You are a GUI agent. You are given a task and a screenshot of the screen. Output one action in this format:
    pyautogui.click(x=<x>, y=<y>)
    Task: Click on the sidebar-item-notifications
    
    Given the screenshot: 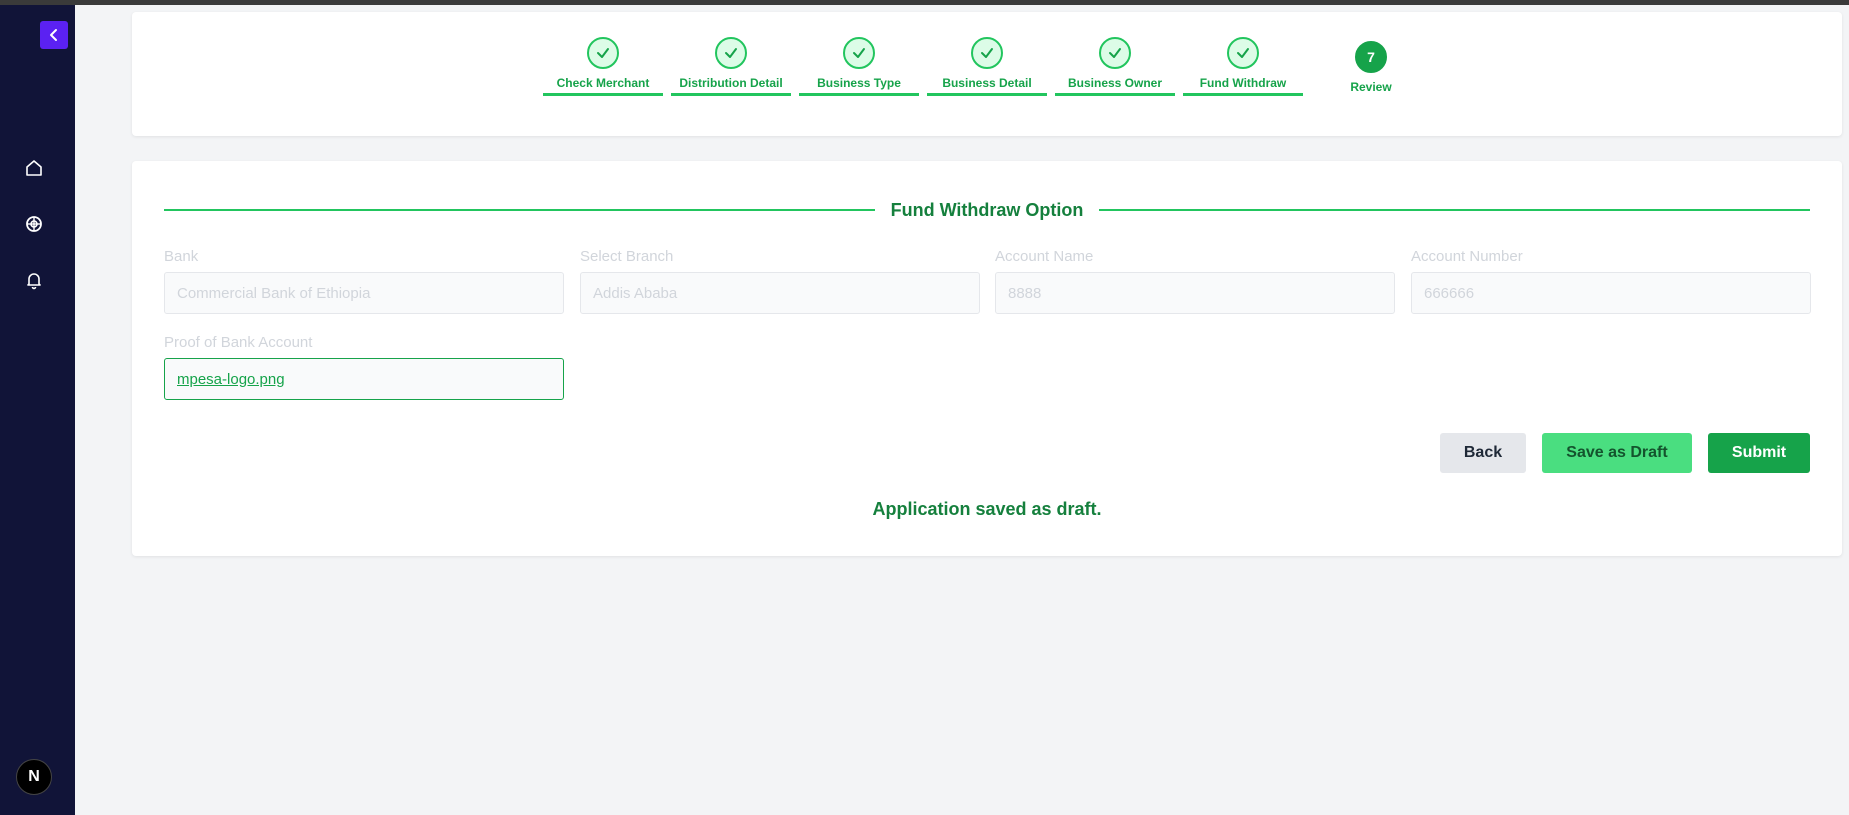 What is the action you would take?
    pyautogui.click(x=34, y=280)
    